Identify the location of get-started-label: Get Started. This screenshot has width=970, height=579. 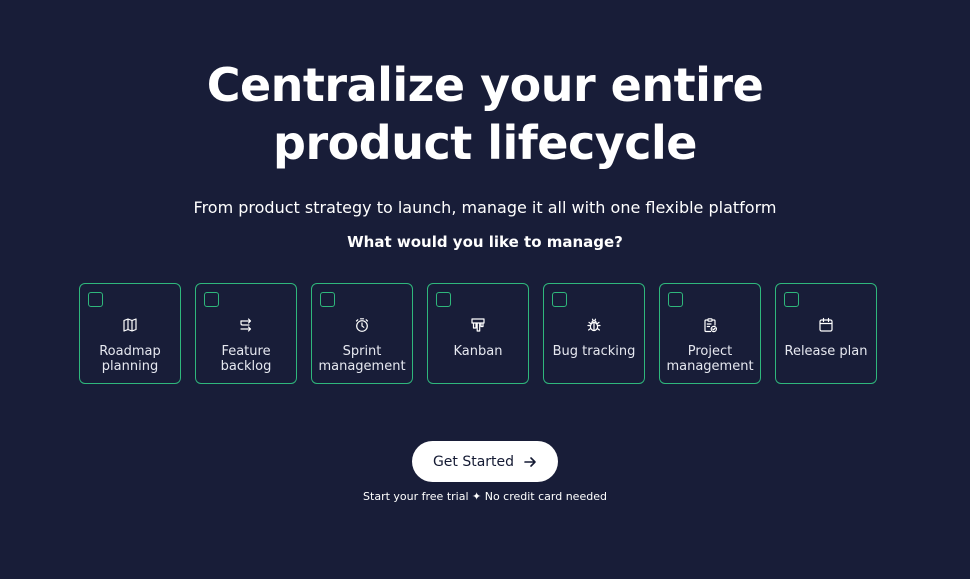
(473, 461).